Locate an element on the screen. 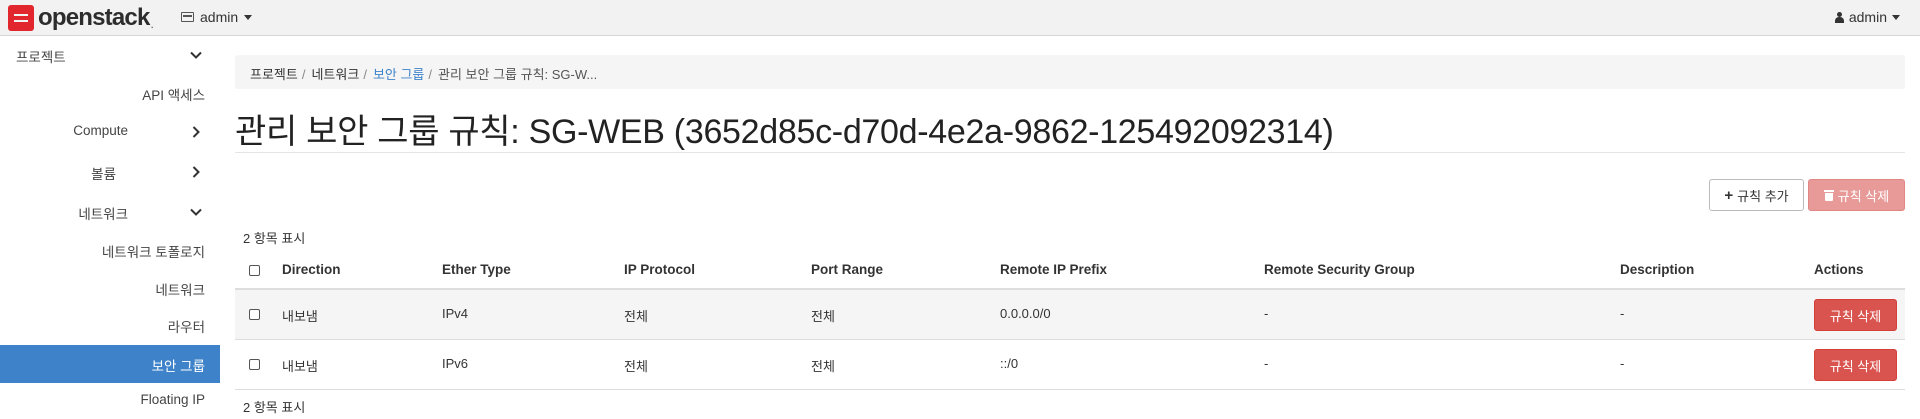 The image size is (1920, 419). user-name: admin is located at coordinates (1867, 17).